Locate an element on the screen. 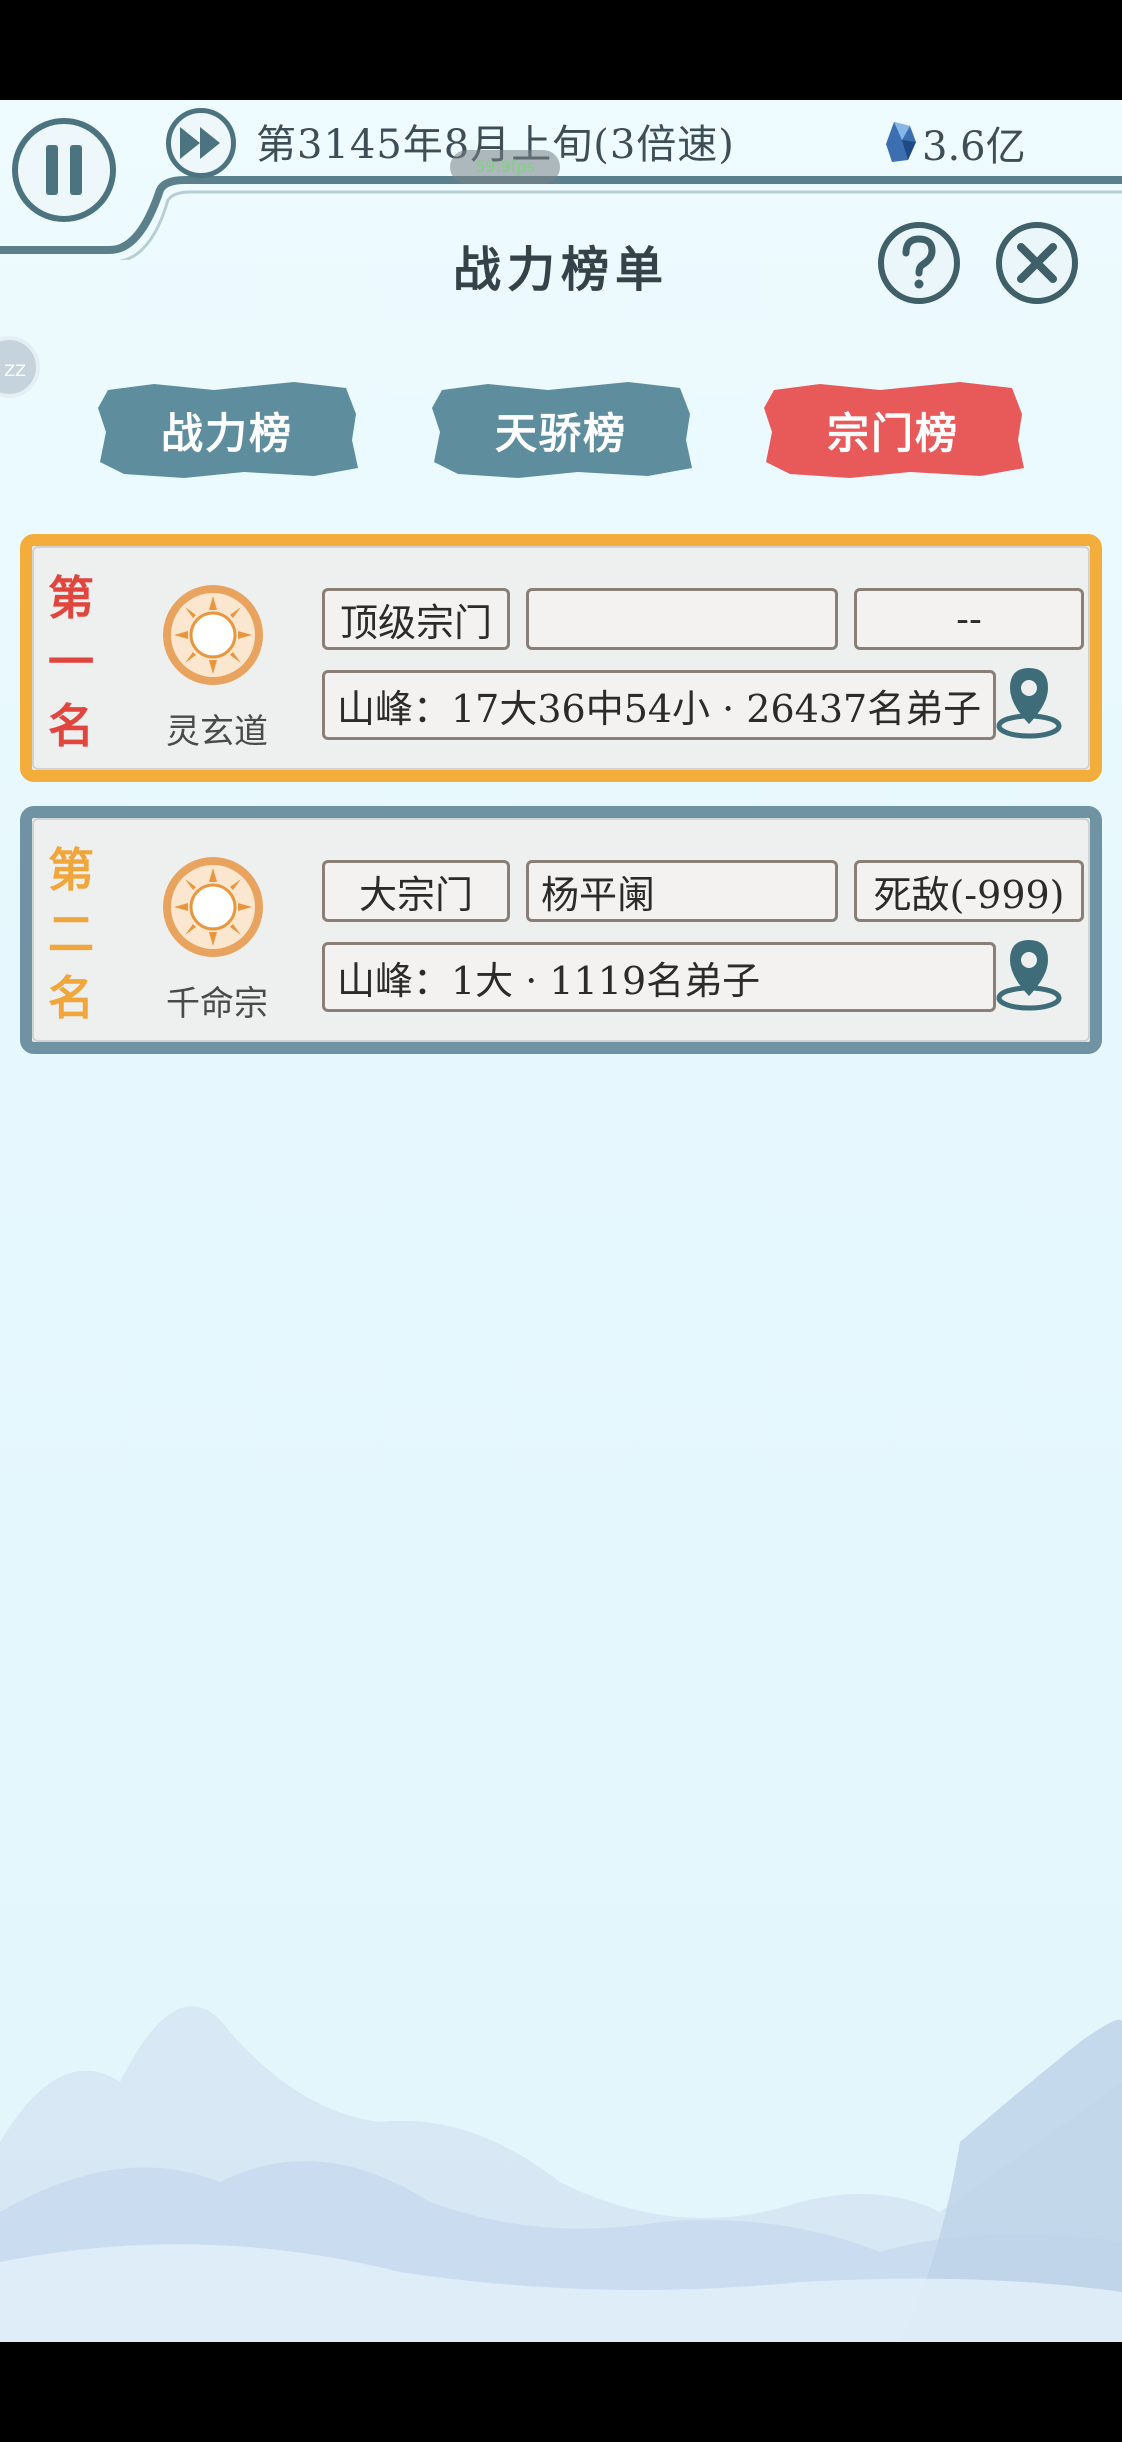 The image size is (1122, 2442). spirit-stone-amount: 3.6亿 is located at coordinates (974, 147).